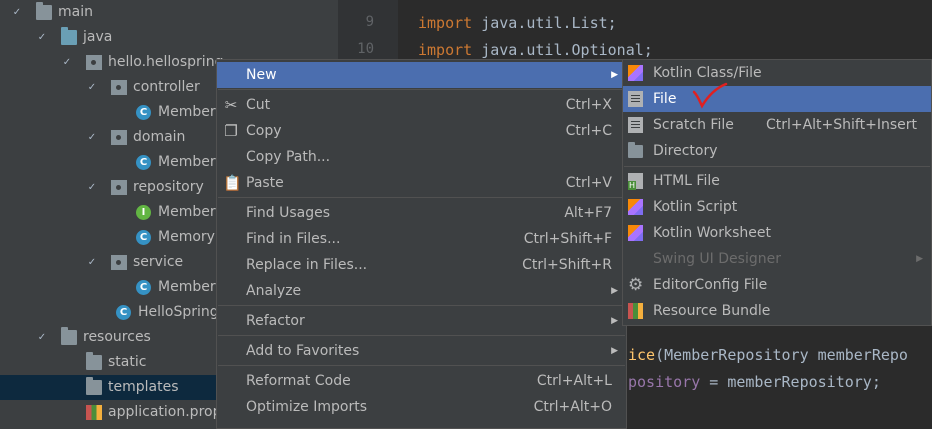  I want to click on menu-item-label: New, so click(261, 75).